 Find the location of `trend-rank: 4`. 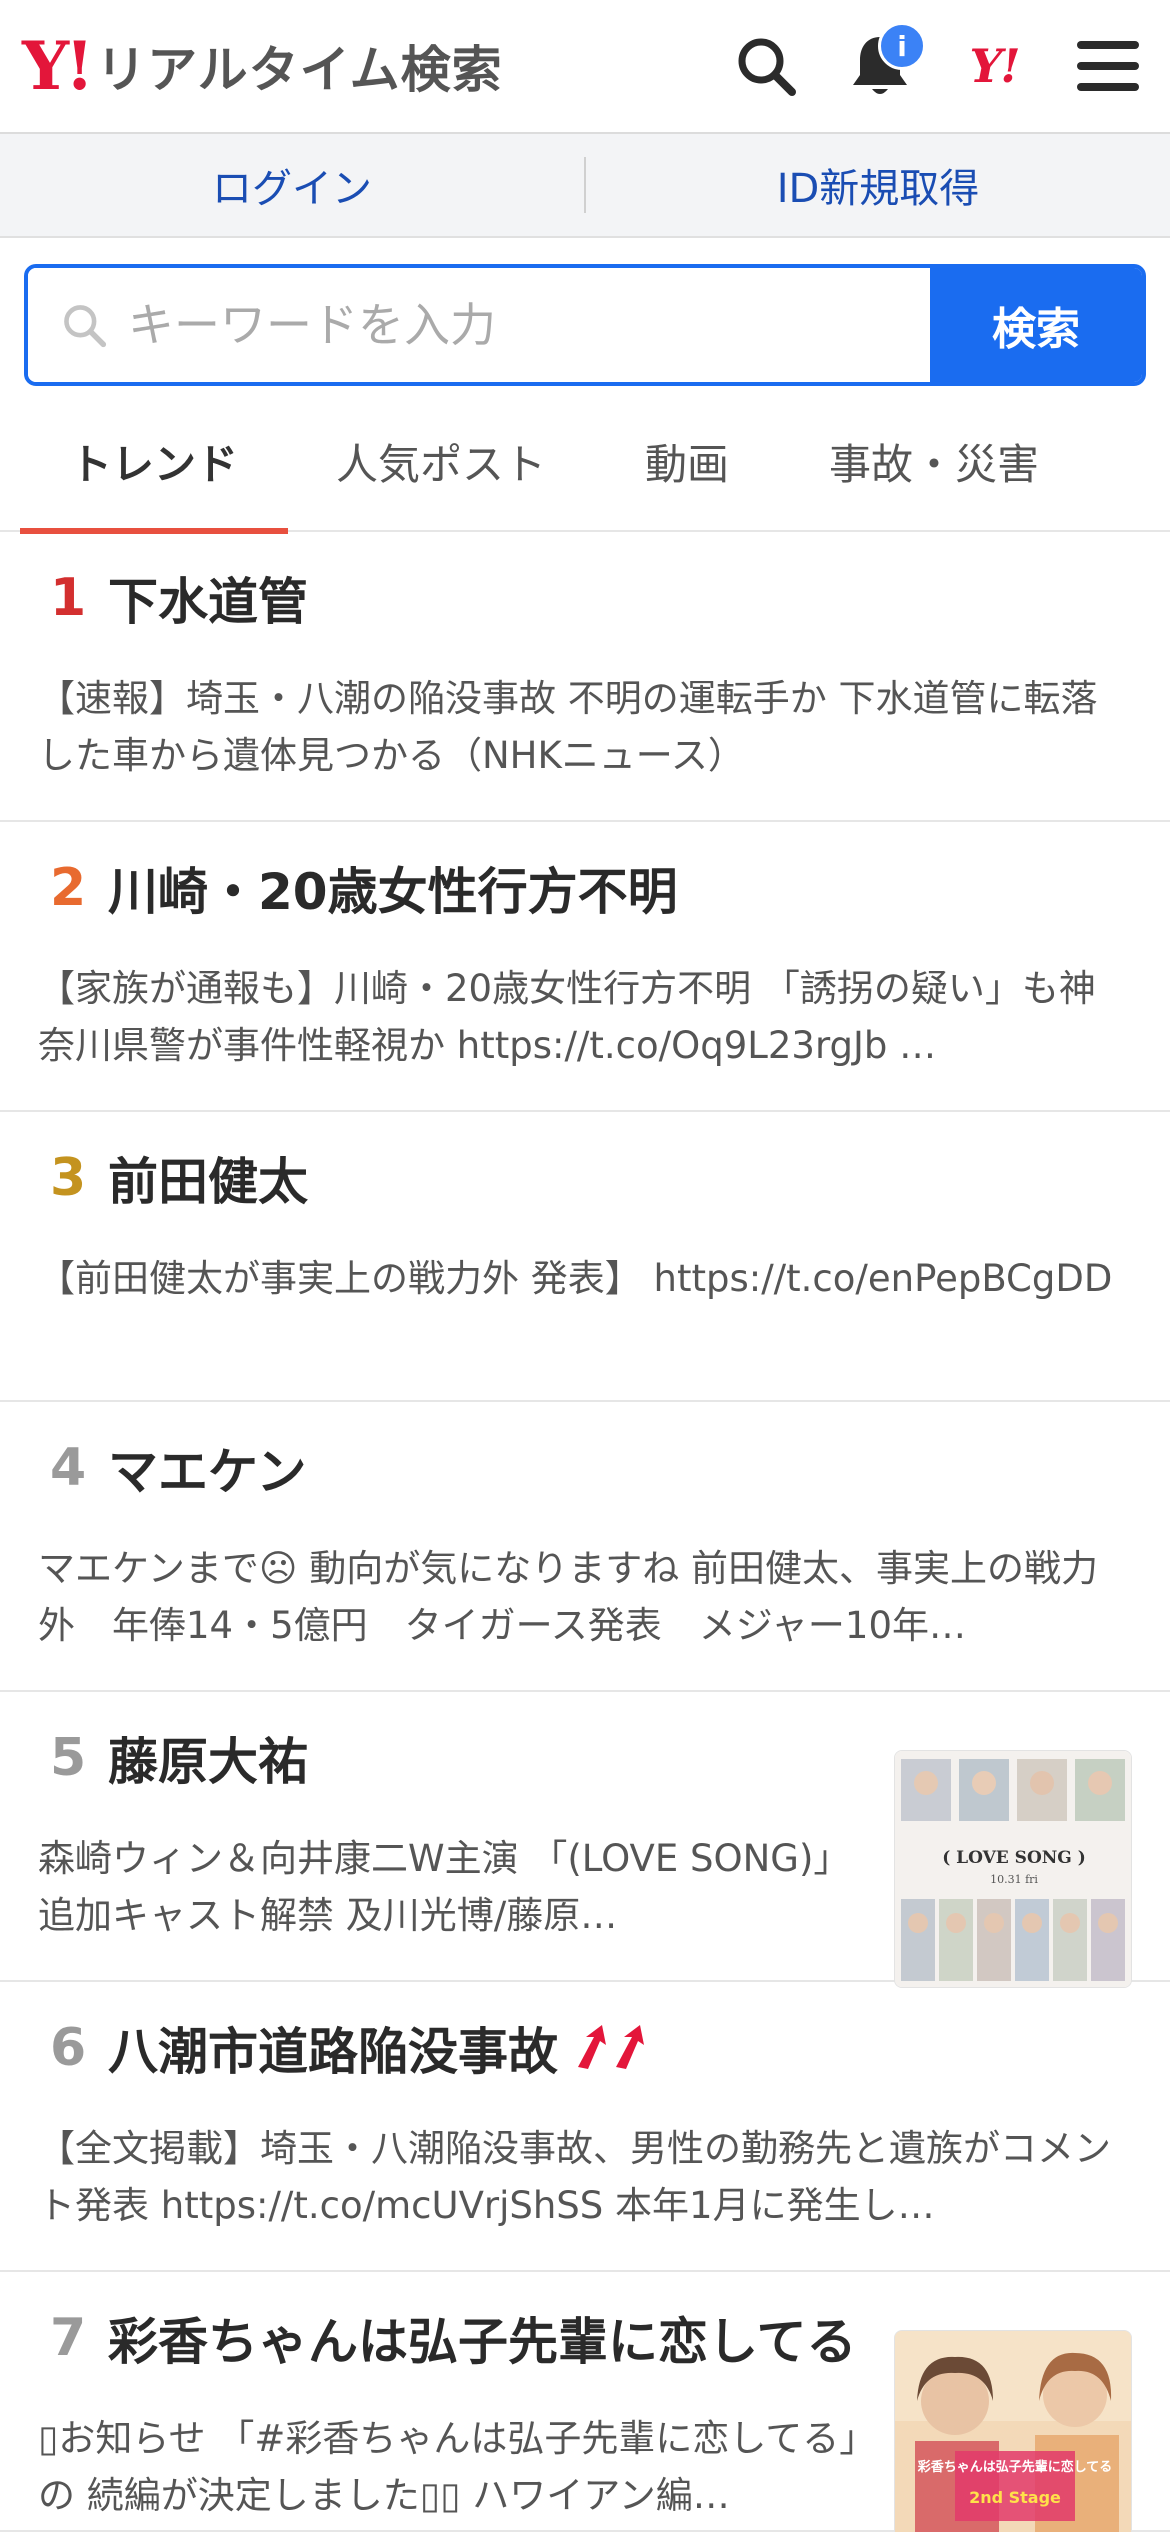

trend-rank: 4 is located at coordinates (68, 1468).